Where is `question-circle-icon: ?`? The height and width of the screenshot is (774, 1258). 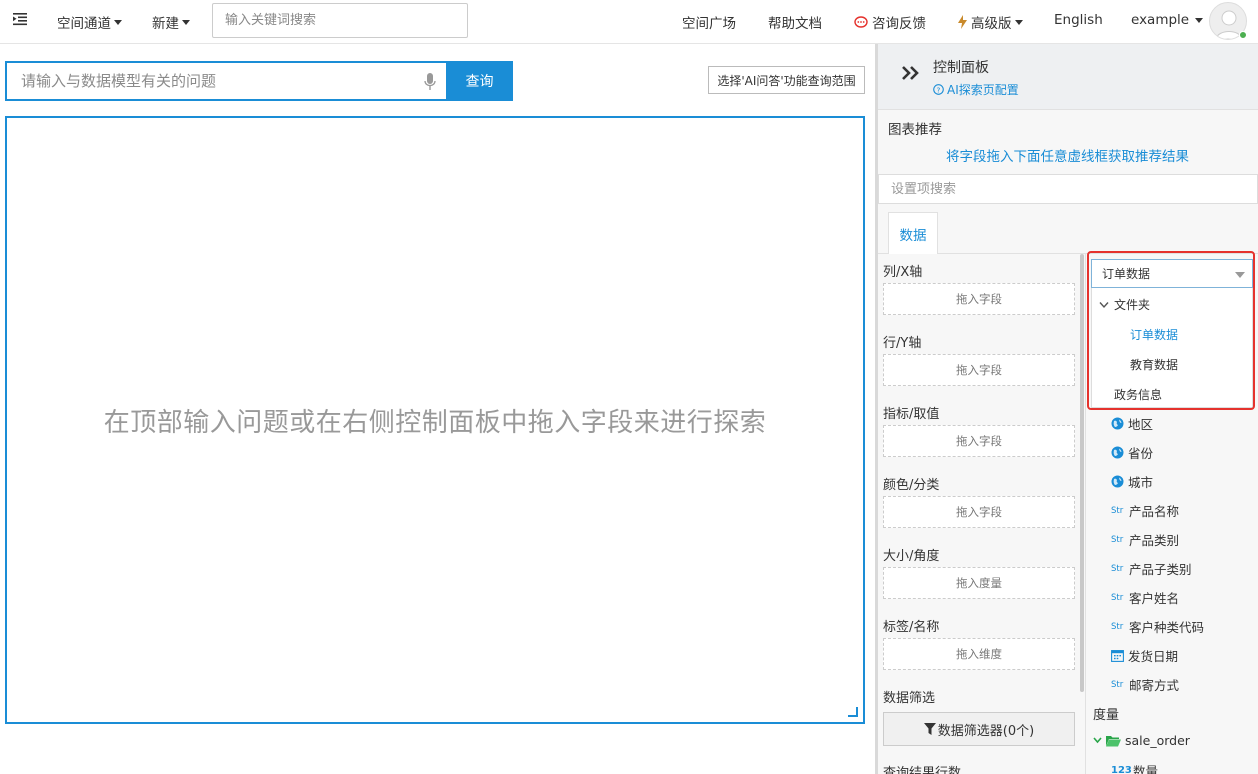
question-circle-icon: ? is located at coordinates (938, 89).